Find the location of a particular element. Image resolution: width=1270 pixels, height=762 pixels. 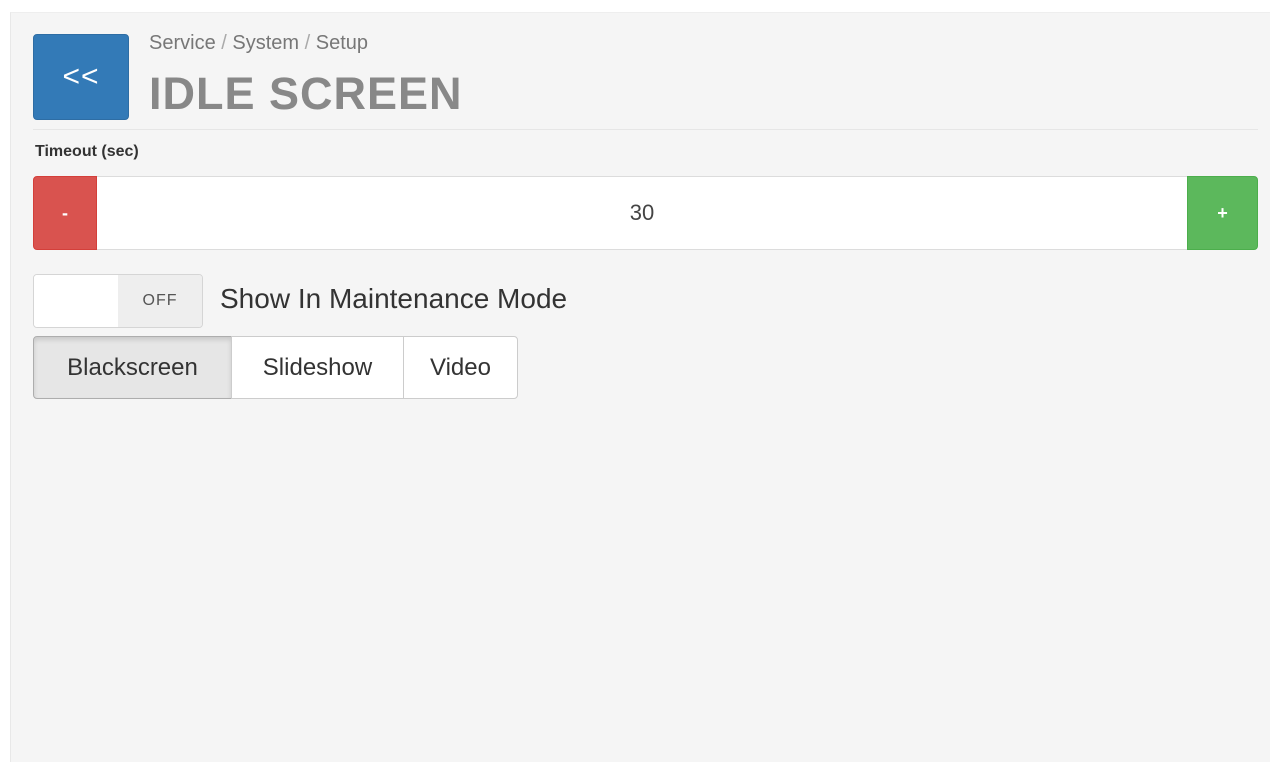

idle-mode-selector: Blackscreen Slideshow Video is located at coordinates (275, 367).